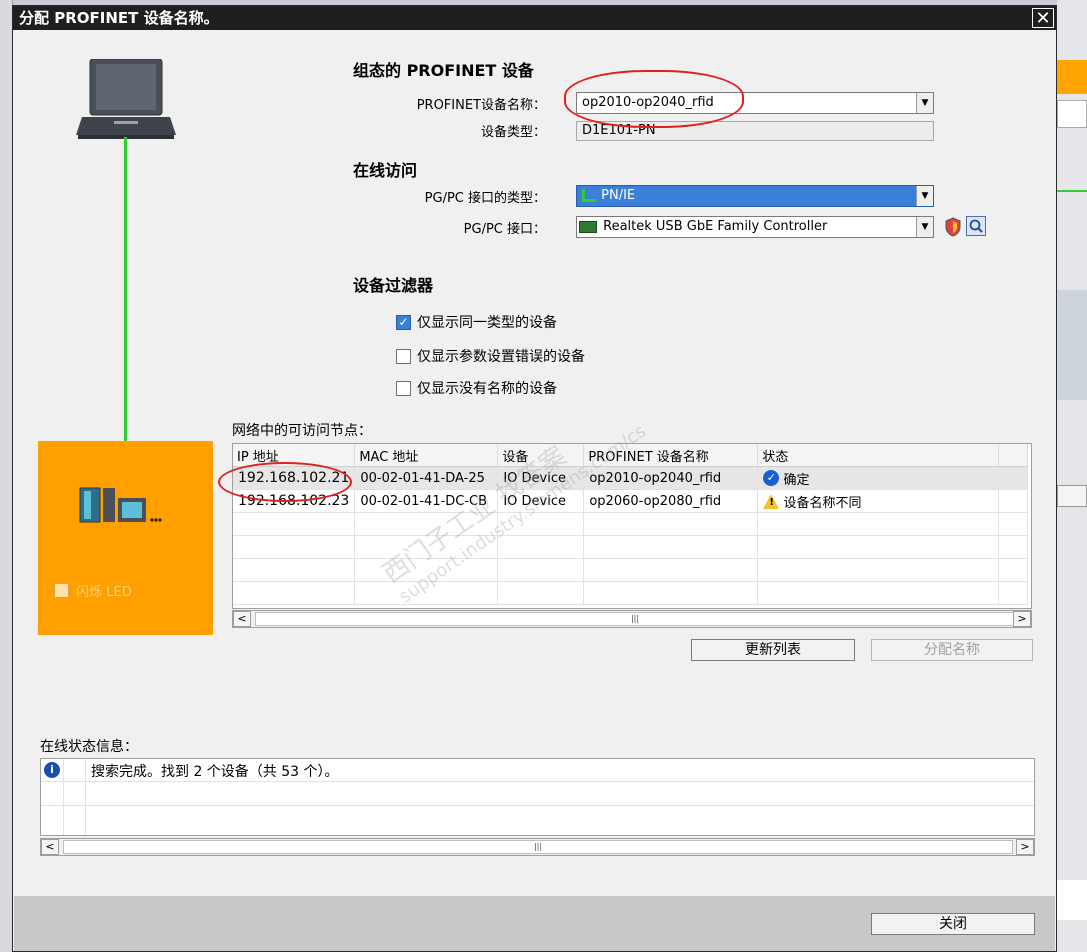 The width and height of the screenshot is (1087, 952). Describe the element at coordinates (487, 389) in the screenshot. I see `filter-option-label: 仅显示没有名称的设备` at that location.